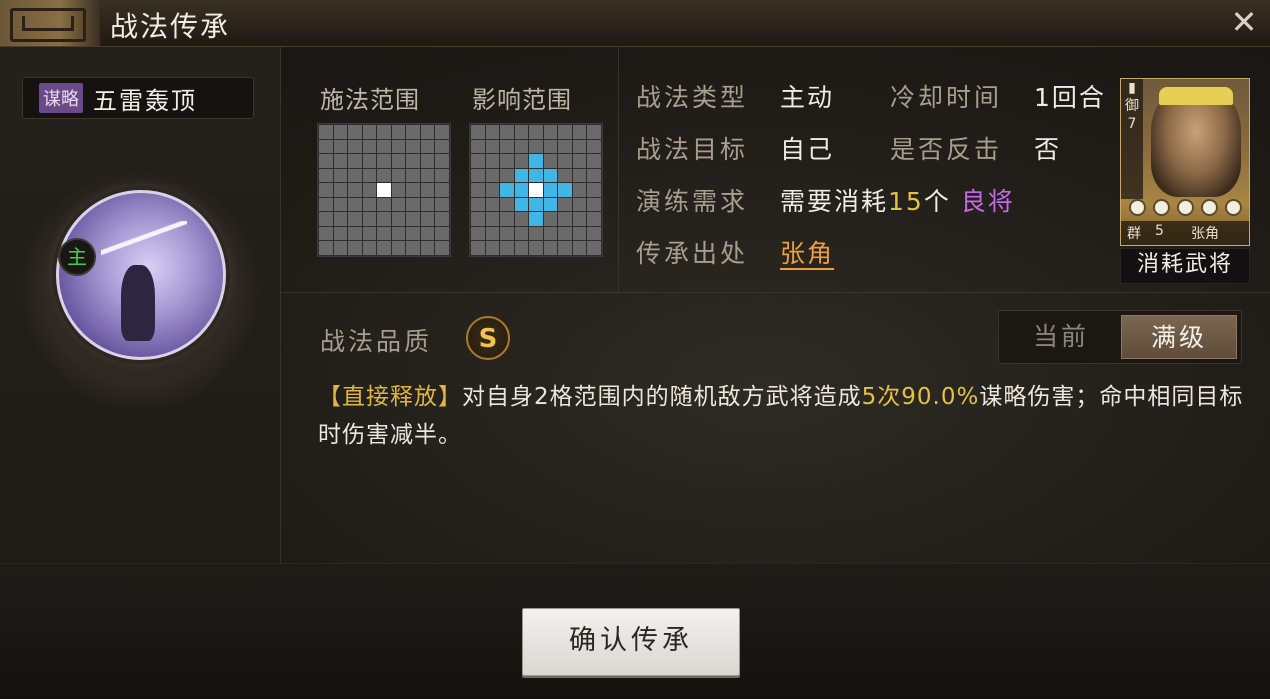  I want to click on drill-label: 演练需求, so click(692, 201).